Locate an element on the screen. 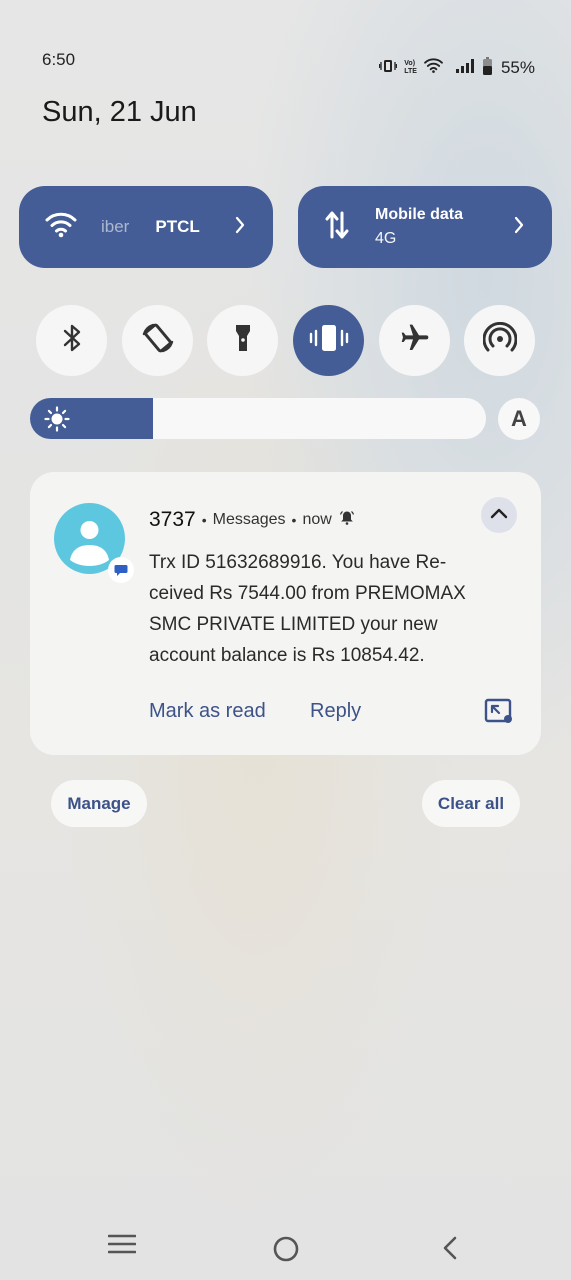 The image size is (571, 1280). hotspot-toggle is located at coordinates (499, 340).